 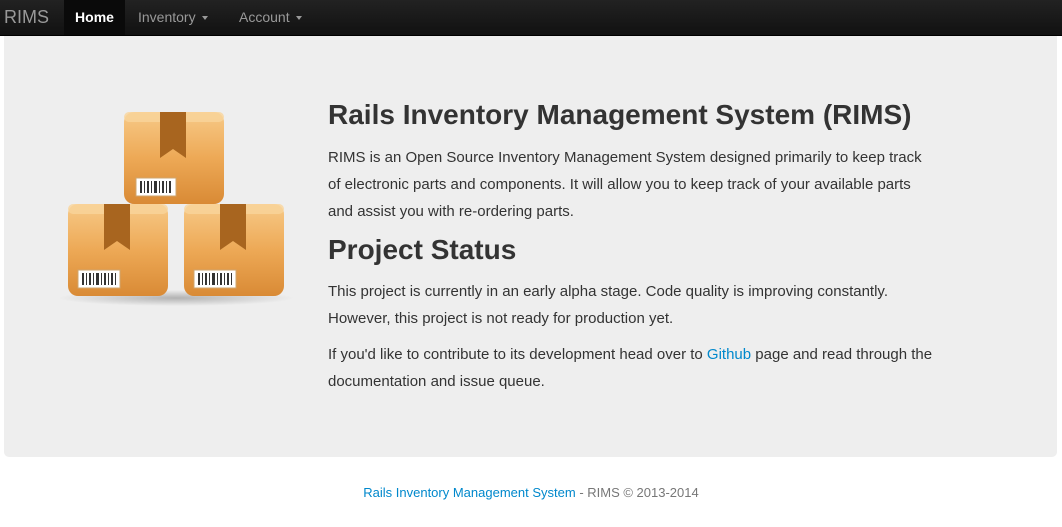 What do you see at coordinates (264, 17) in the screenshot?
I see `nav-account-label: Account` at bounding box center [264, 17].